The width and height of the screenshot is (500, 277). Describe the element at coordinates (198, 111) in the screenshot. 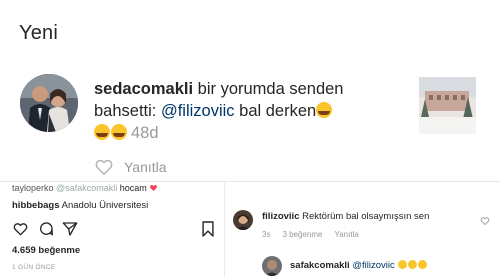

I see `notification-mention: @filizoviic` at that location.